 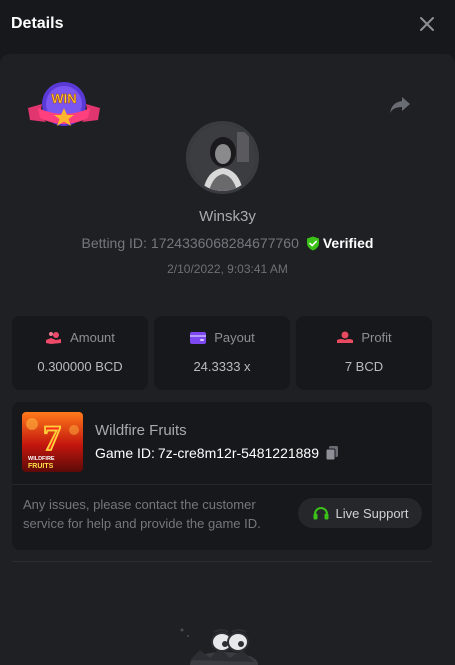 I want to click on live-support-button: Live Support, so click(x=360, y=513).